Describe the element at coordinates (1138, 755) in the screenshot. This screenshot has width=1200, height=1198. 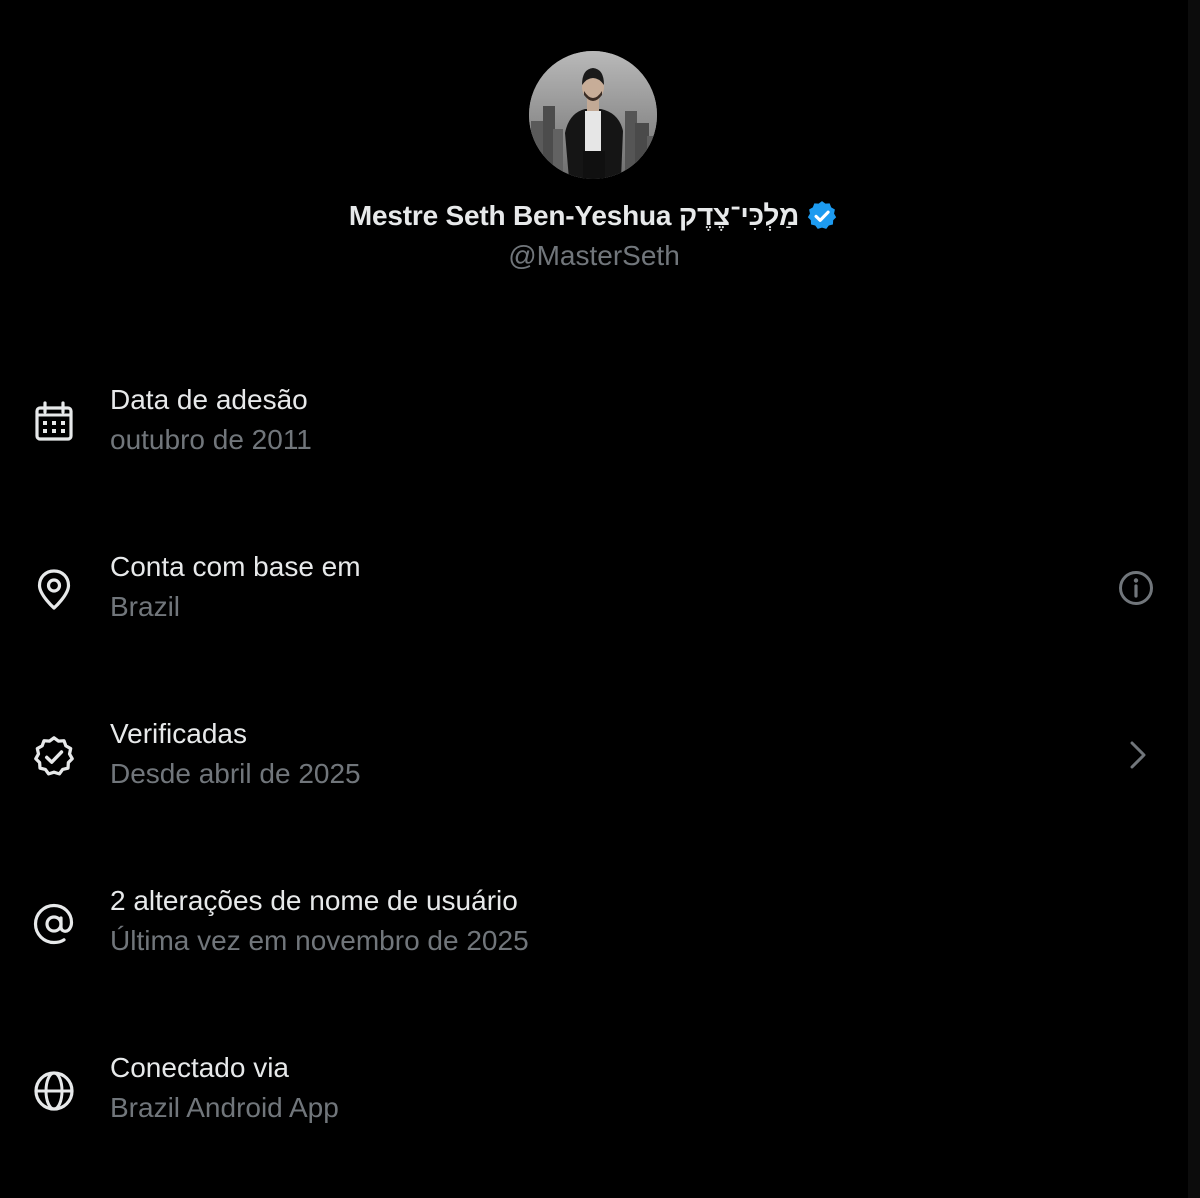
I see `chevron-right-icon` at that location.